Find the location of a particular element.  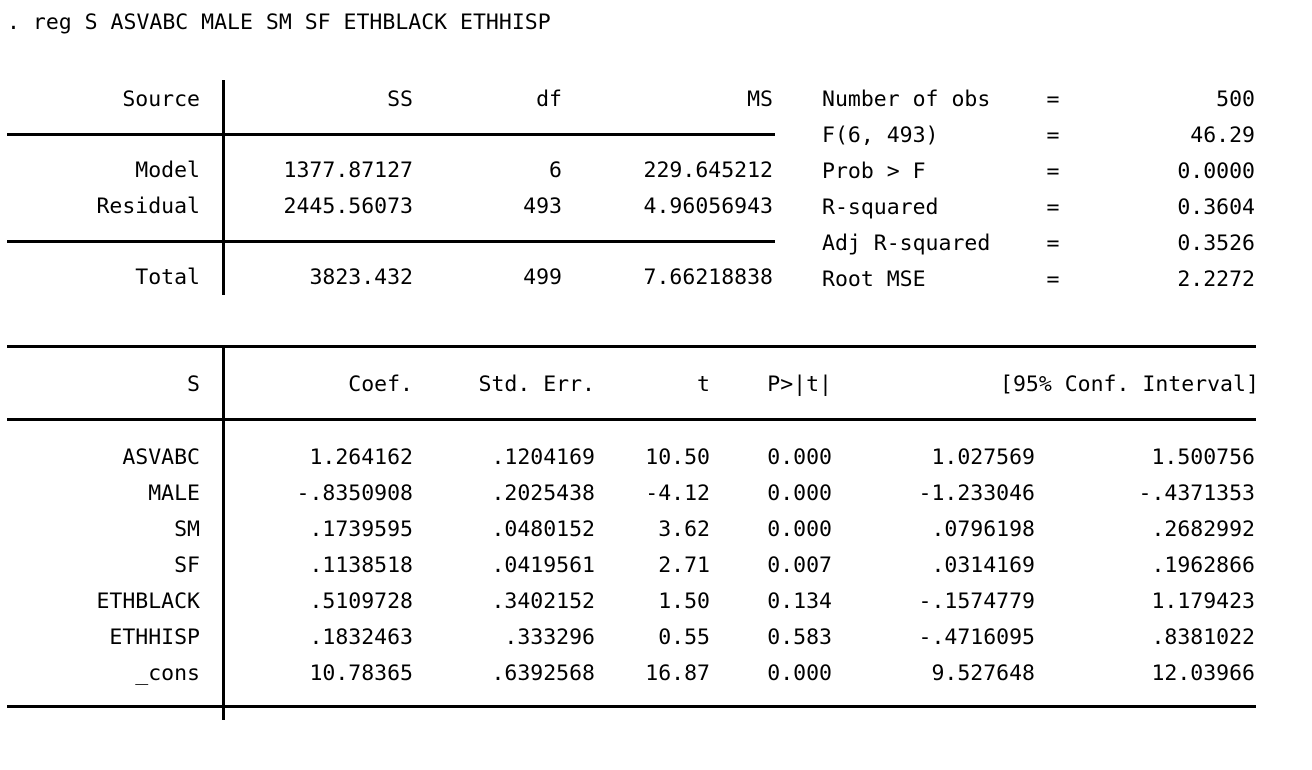

anova-row-ss: 2445.56073 is located at coordinates (348, 206).